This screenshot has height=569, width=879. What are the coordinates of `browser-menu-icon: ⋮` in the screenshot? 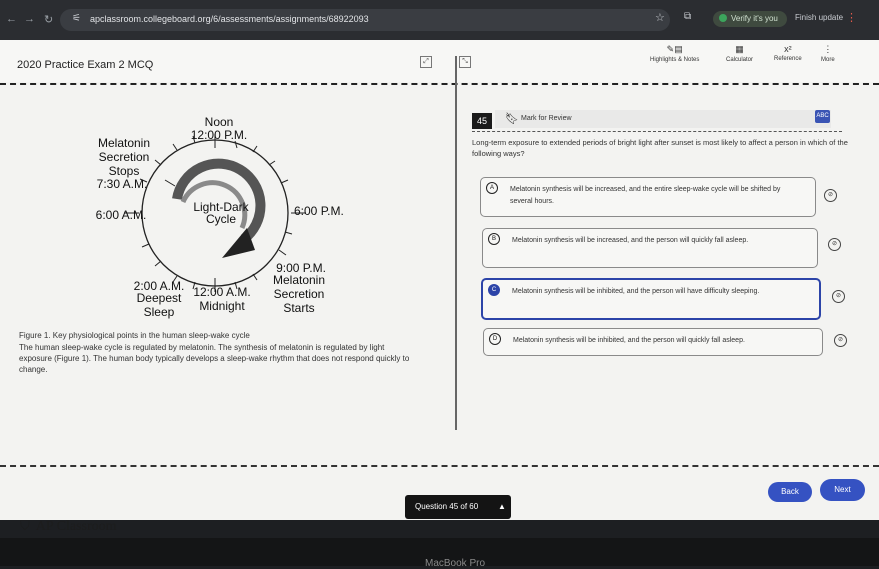 It's located at (851, 17).